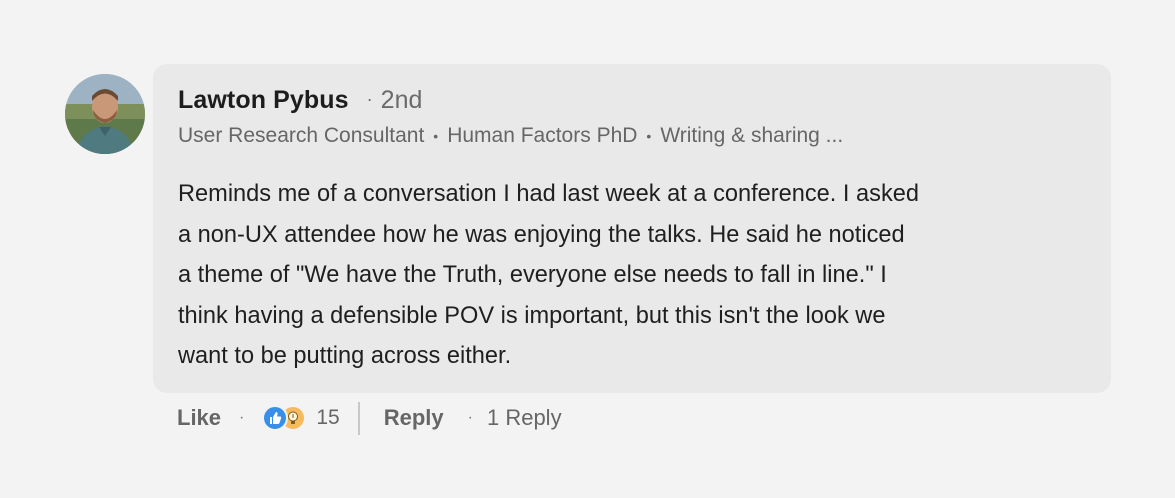 This screenshot has height=498, width=1175. I want to click on action-divider, so click(358, 418).